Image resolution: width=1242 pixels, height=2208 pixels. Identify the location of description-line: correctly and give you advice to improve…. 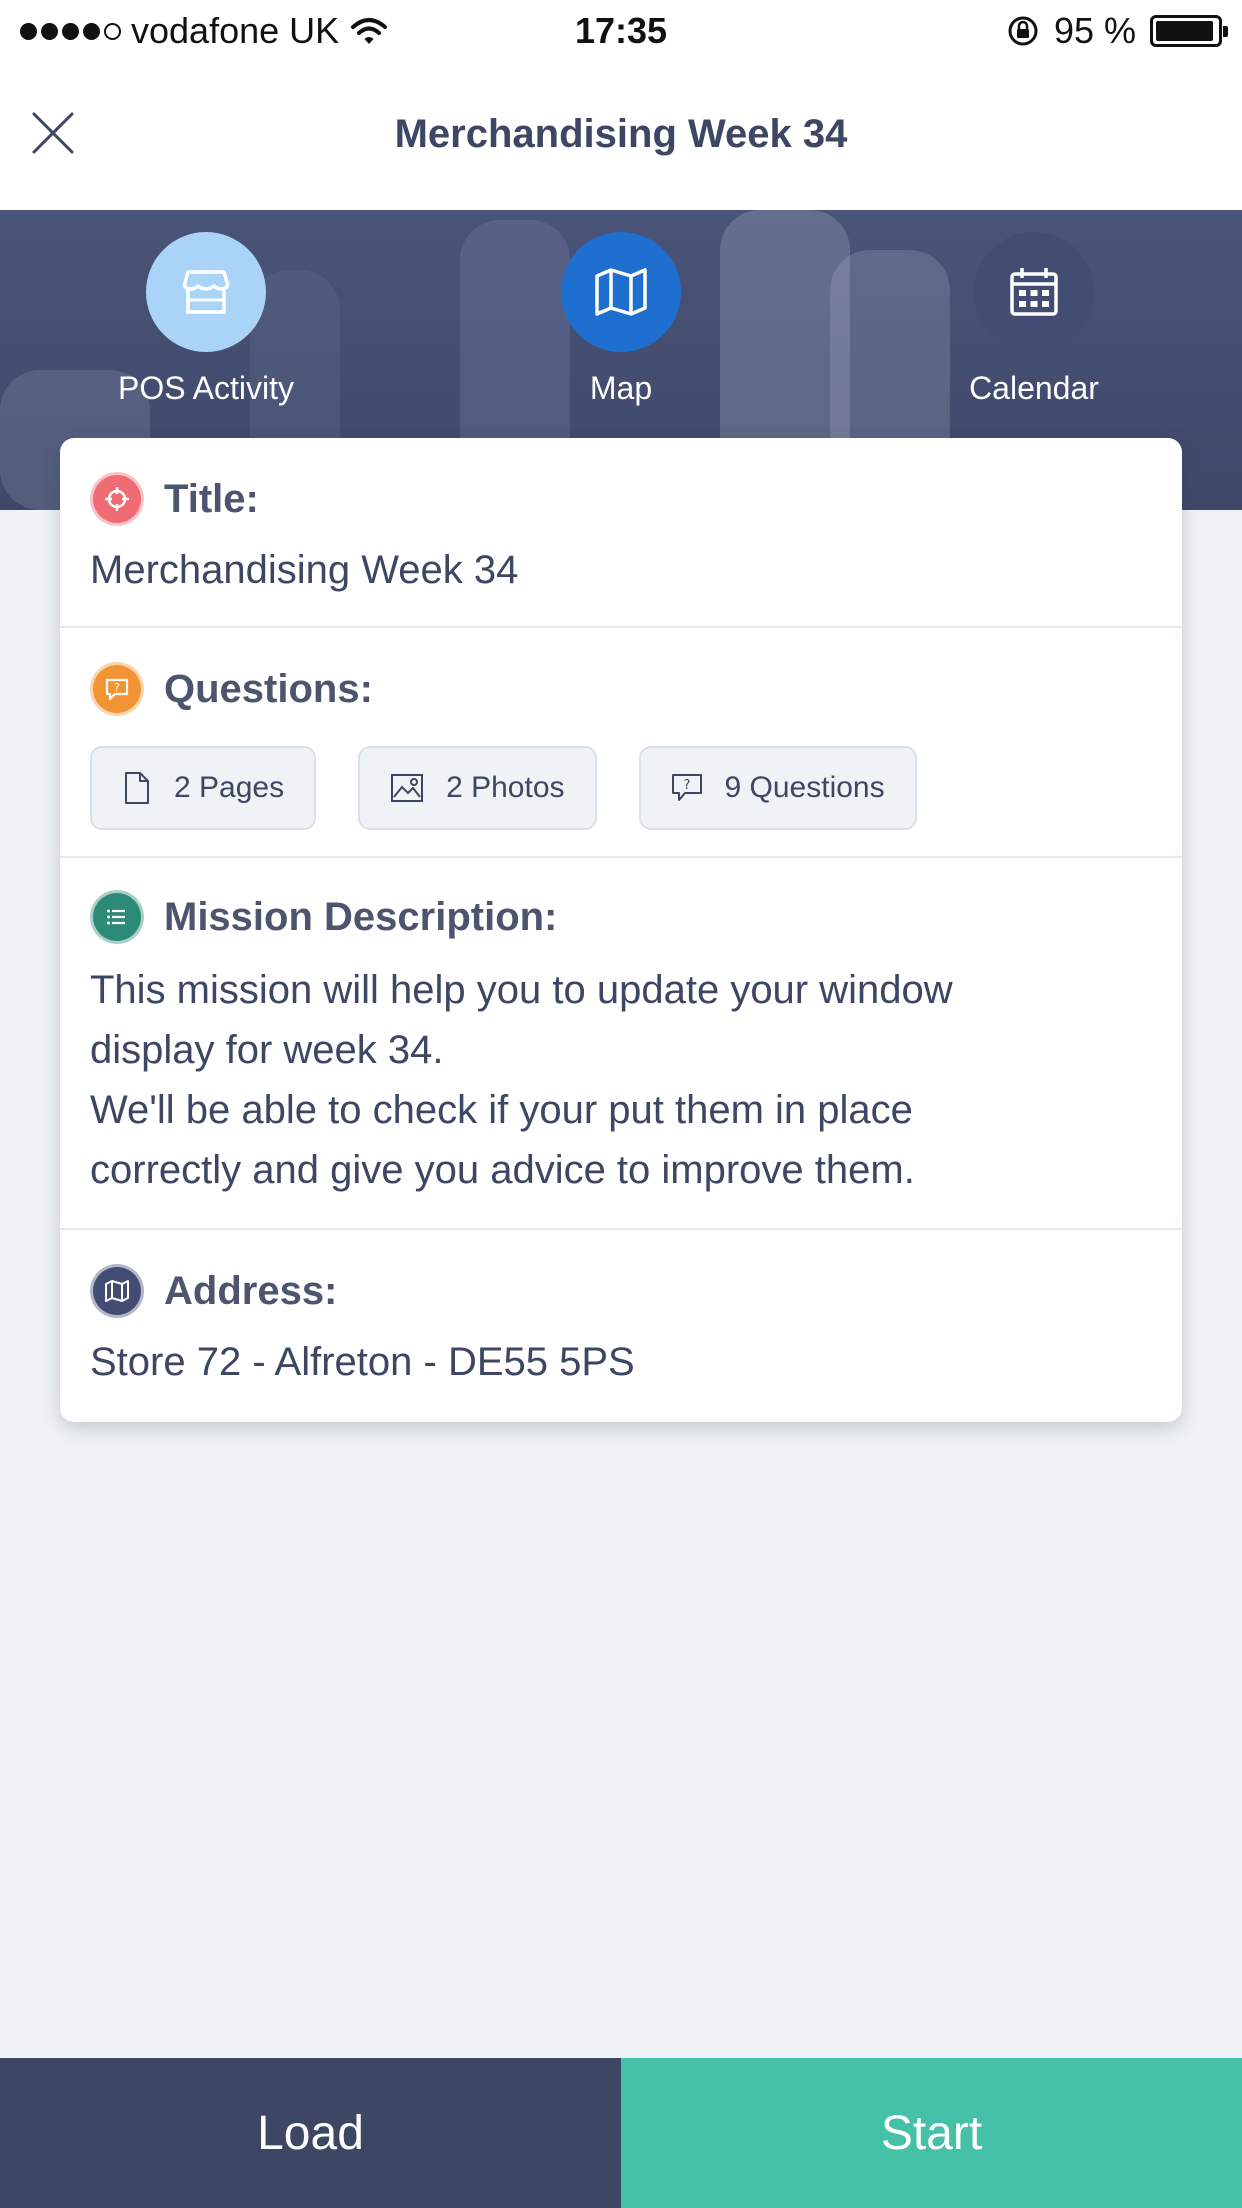
(502, 1170).